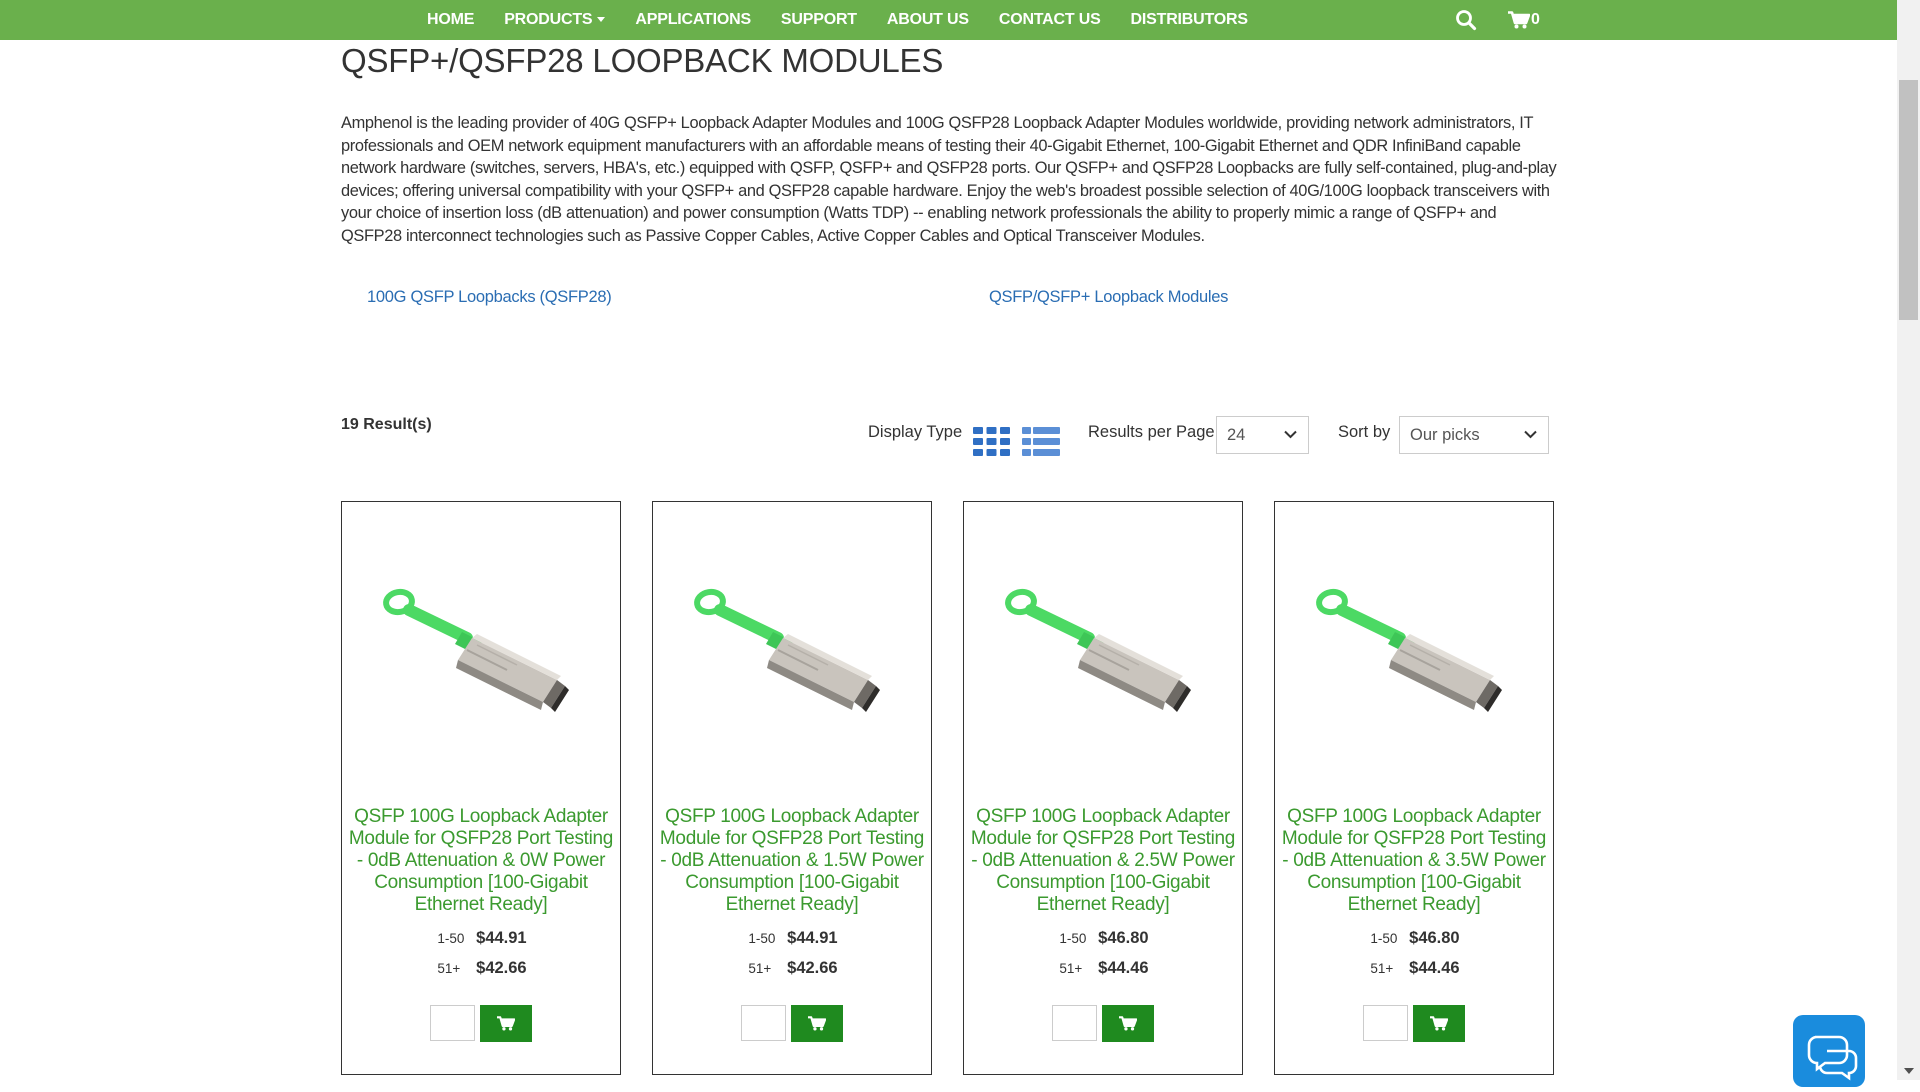 Image resolution: width=1920 pixels, height=1092 pixels. I want to click on category-link-qsfp28: 100G QSFP Loopbacks (QSFP28), so click(489, 297).